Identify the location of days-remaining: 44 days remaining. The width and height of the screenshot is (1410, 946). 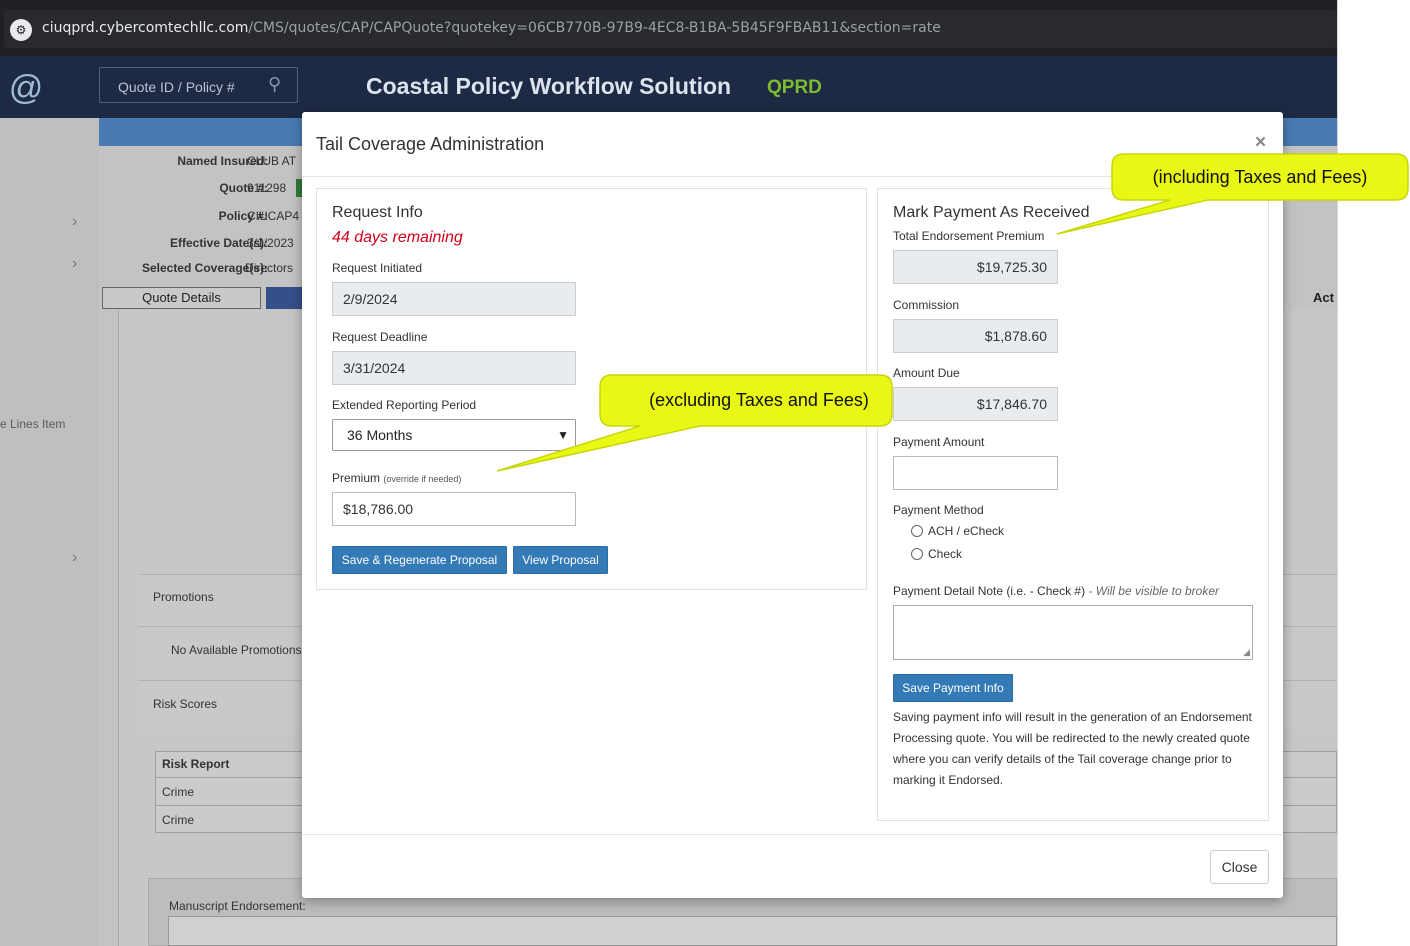
(397, 237).